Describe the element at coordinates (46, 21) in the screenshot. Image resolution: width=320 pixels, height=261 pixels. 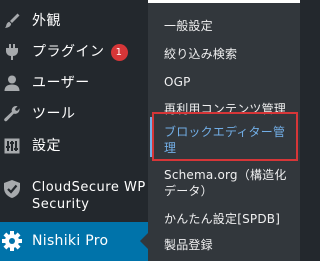
I see `sidebar-item-label: 外観` at that location.